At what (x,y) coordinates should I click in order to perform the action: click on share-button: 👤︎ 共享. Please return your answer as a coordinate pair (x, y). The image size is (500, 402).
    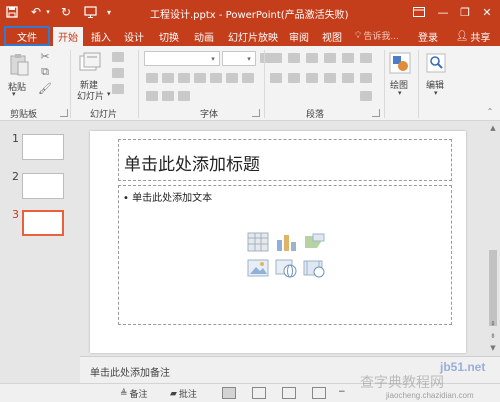
    Looking at the image, I should click on (473, 36).